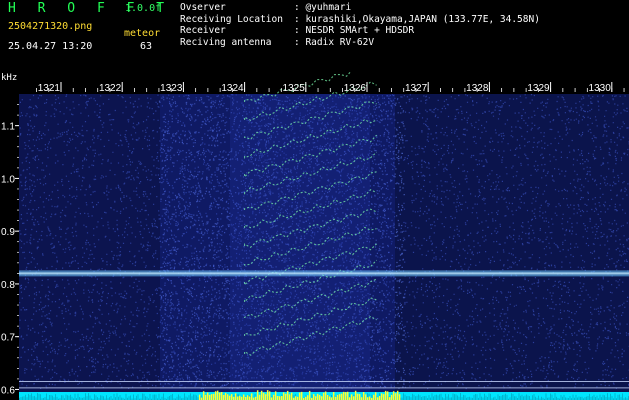  What do you see at coordinates (323, 7) in the screenshot?
I see `info-value: : @yuhmari` at bounding box center [323, 7].